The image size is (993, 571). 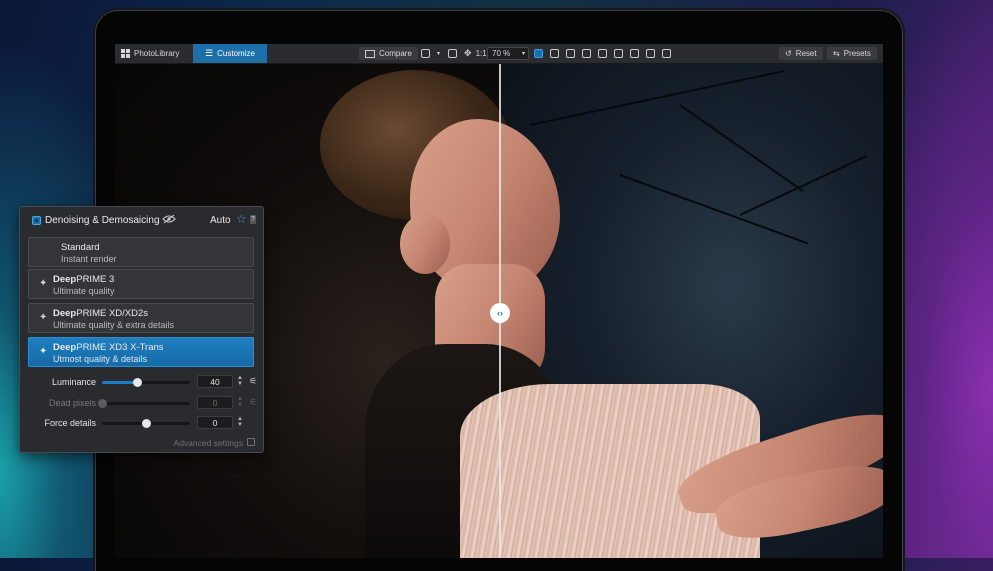 I want to click on presets-label: Presets, so click(x=857, y=53).